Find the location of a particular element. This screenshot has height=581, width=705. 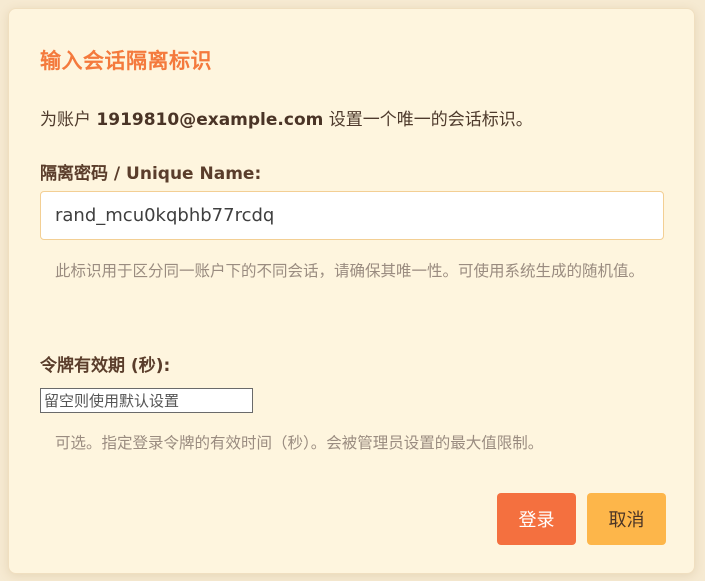

description-prefix: 为账户 is located at coordinates (68, 120).